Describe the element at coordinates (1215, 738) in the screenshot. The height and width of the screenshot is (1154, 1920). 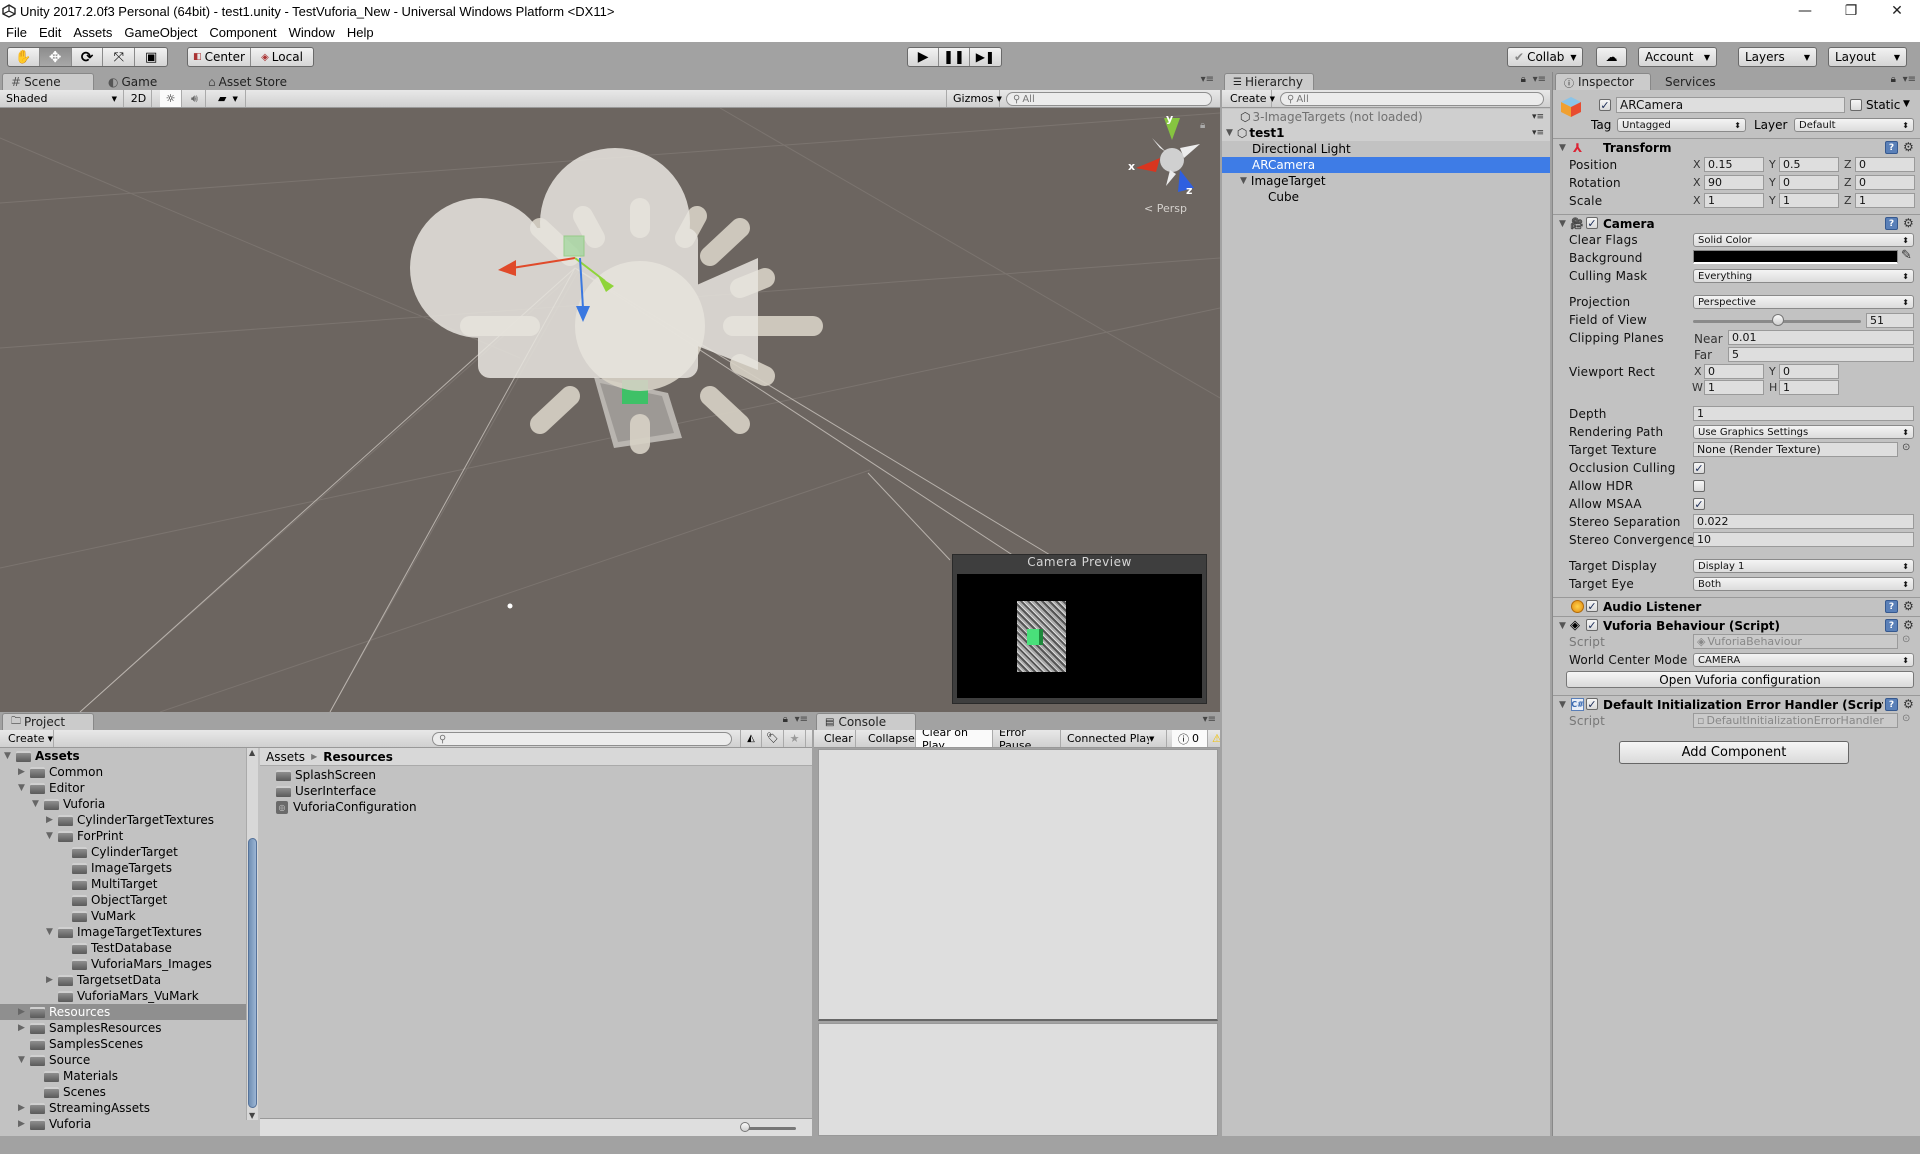
I see `warning-count-toggle: ⚠` at that location.